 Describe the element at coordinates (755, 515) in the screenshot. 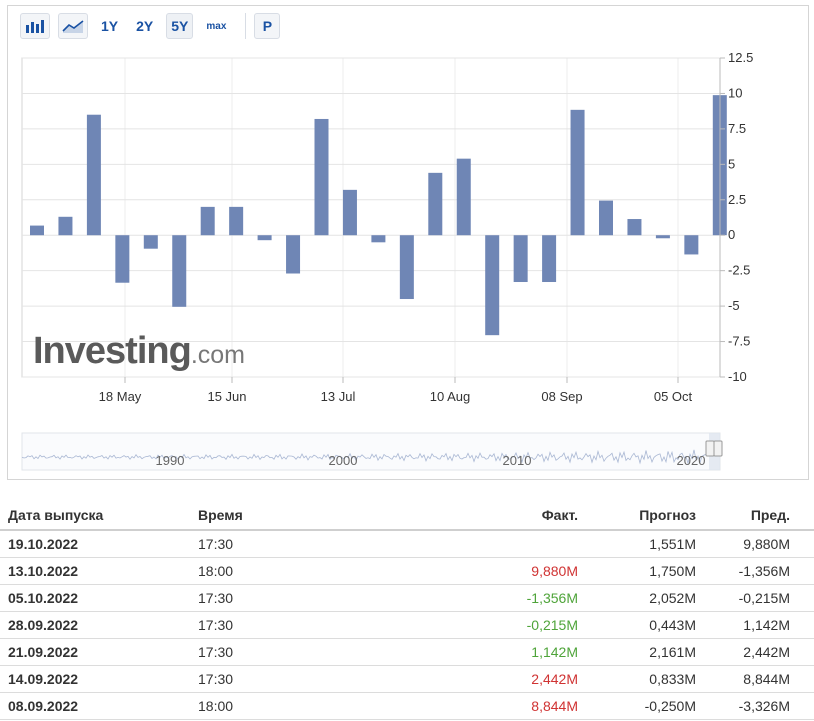

I see `header-previous: Пред.` at that location.